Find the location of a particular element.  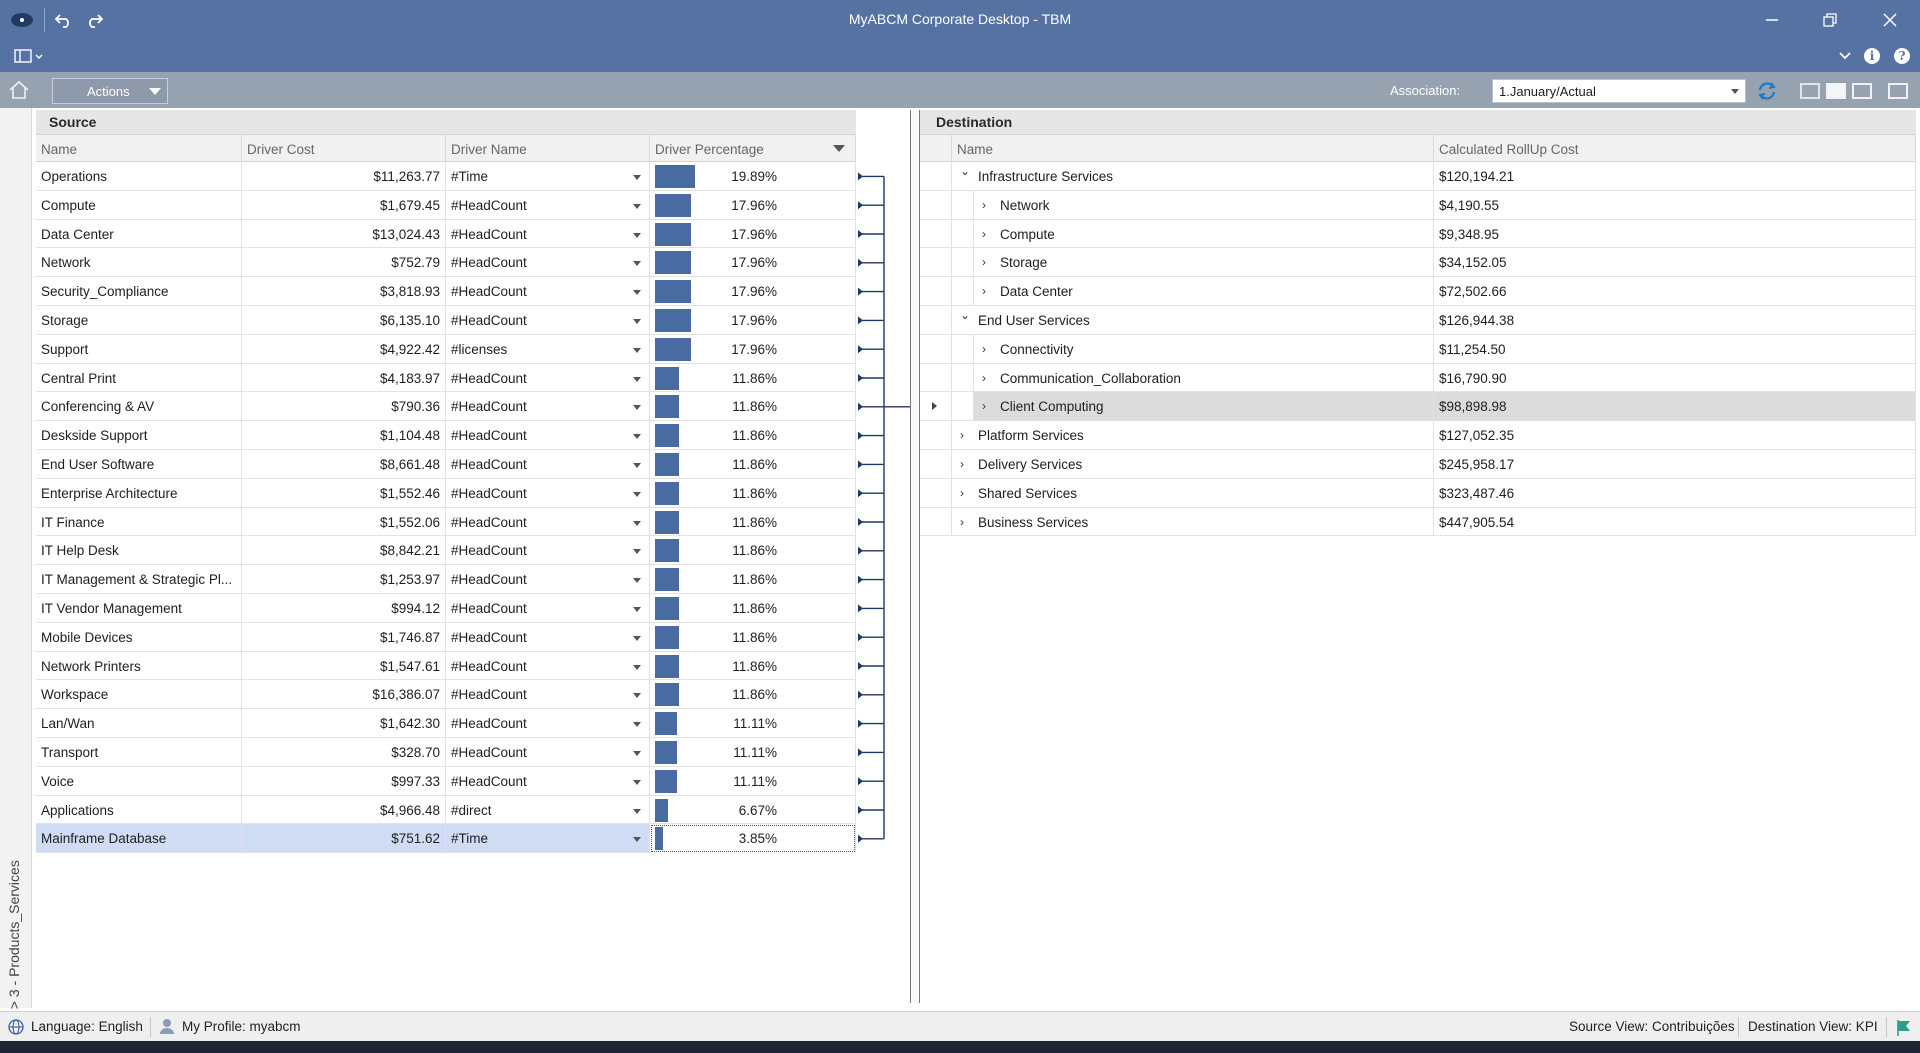

destination-name-cell: › Connectivity is located at coordinates (1204, 349).